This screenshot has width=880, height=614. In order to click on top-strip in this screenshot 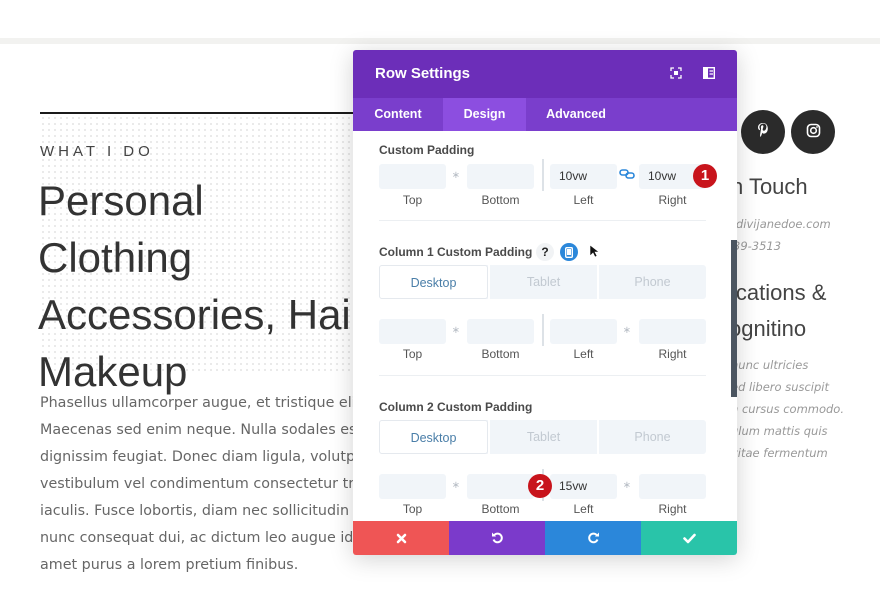, I will do `click(440, 41)`.